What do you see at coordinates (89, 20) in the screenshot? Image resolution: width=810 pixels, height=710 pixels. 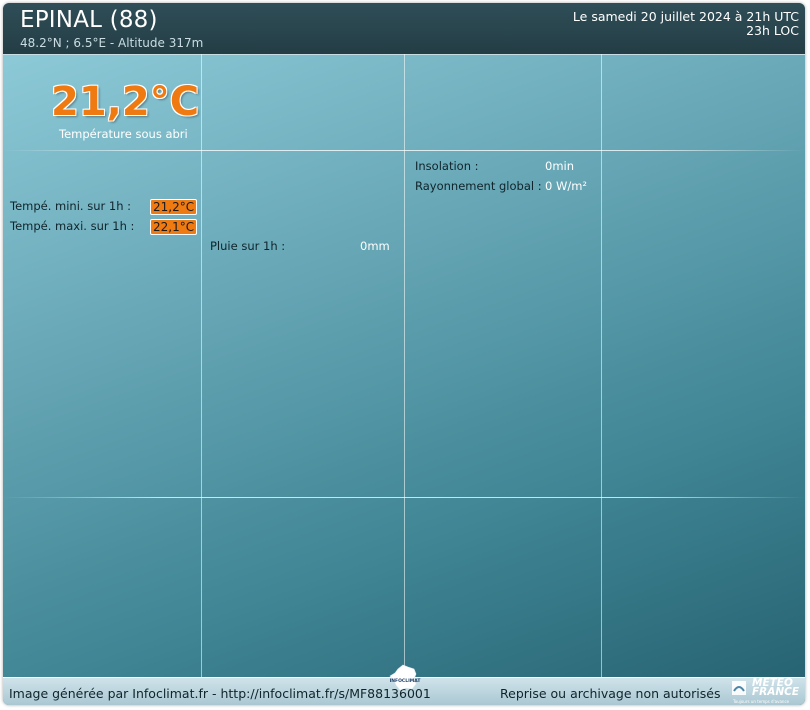 I see `station-name: EPINAL (88)` at bounding box center [89, 20].